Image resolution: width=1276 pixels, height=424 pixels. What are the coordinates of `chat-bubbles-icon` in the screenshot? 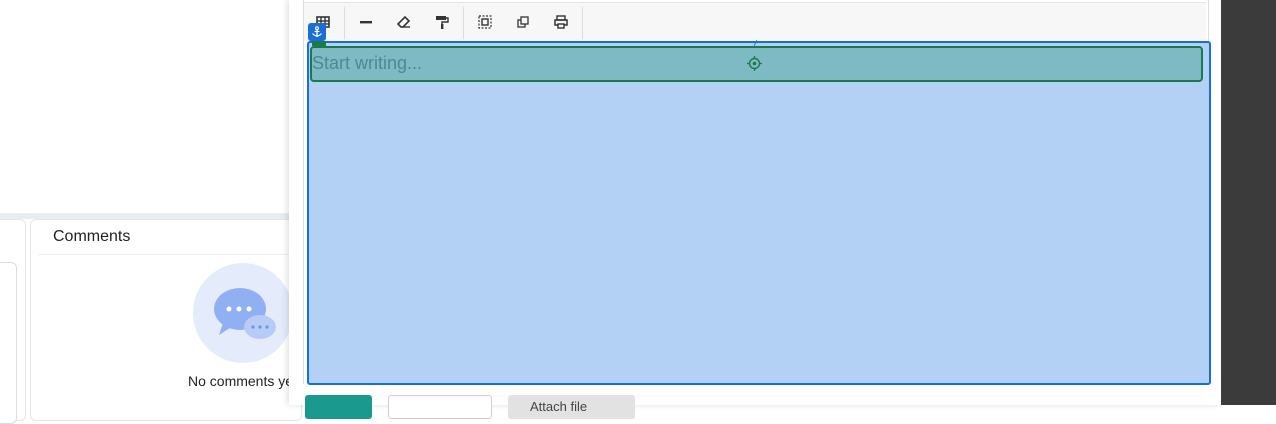 It's located at (243, 313).